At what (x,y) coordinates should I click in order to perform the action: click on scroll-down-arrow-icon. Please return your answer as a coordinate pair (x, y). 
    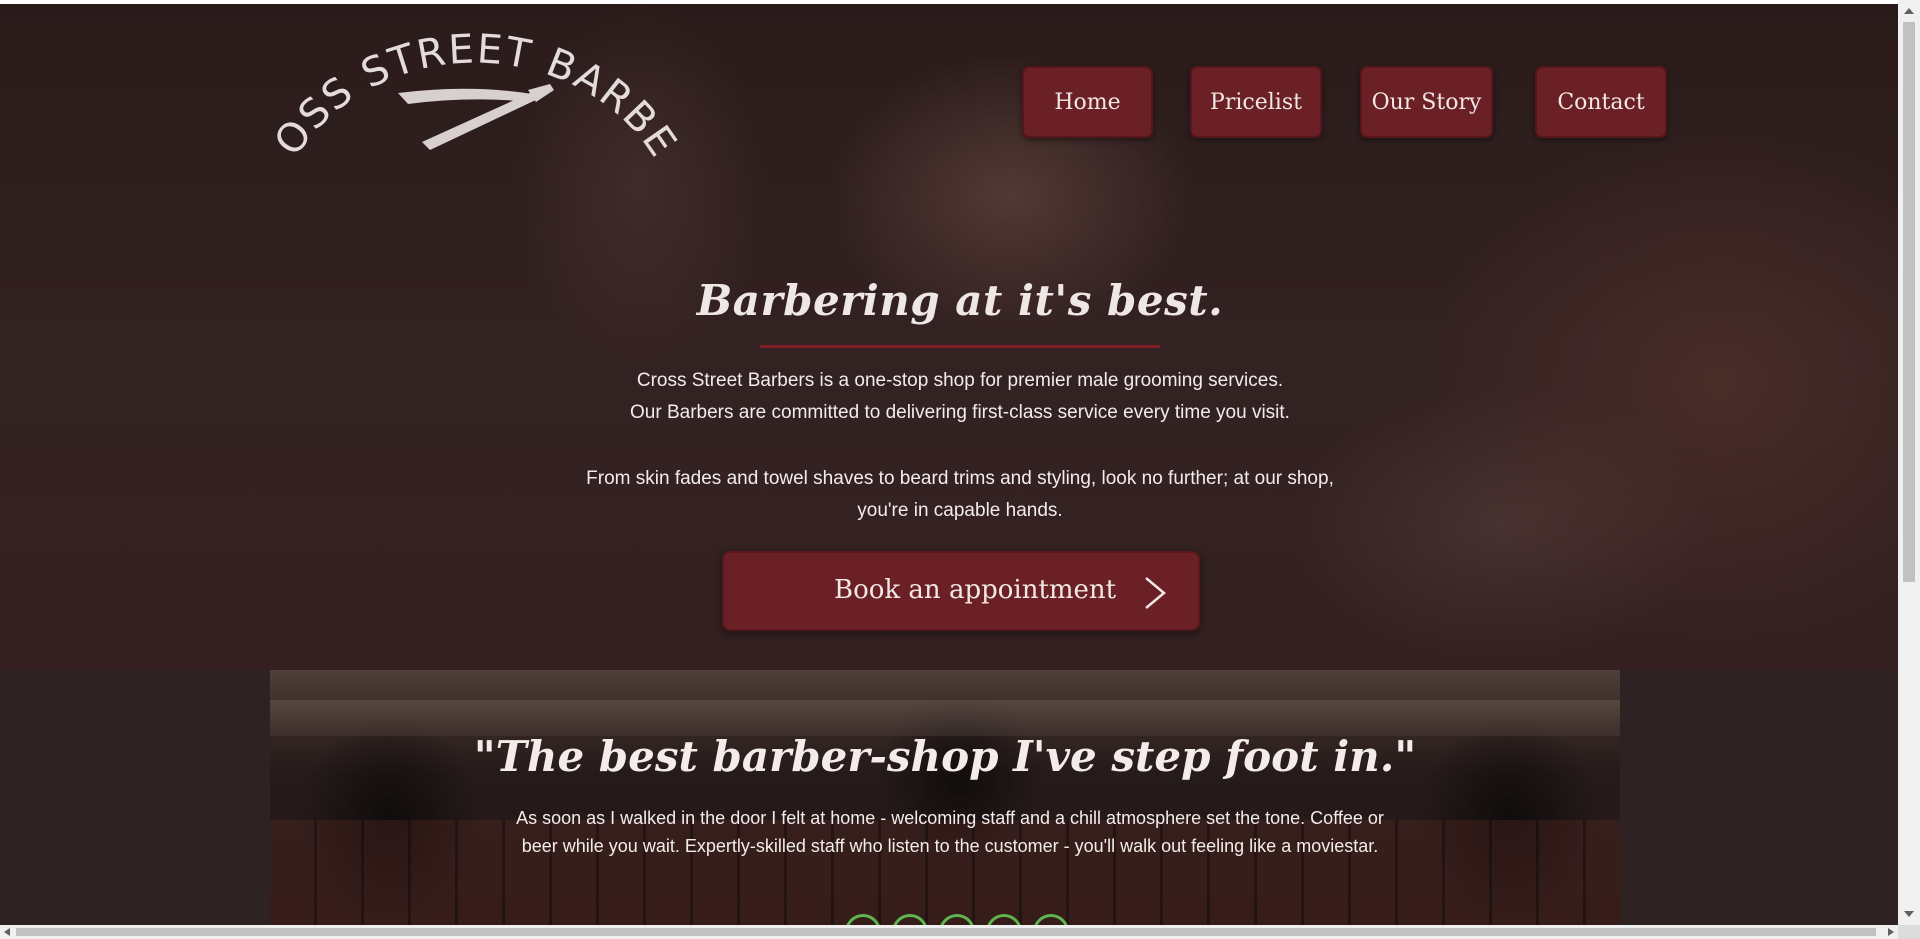
    Looking at the image, I should click on (1909, 914).